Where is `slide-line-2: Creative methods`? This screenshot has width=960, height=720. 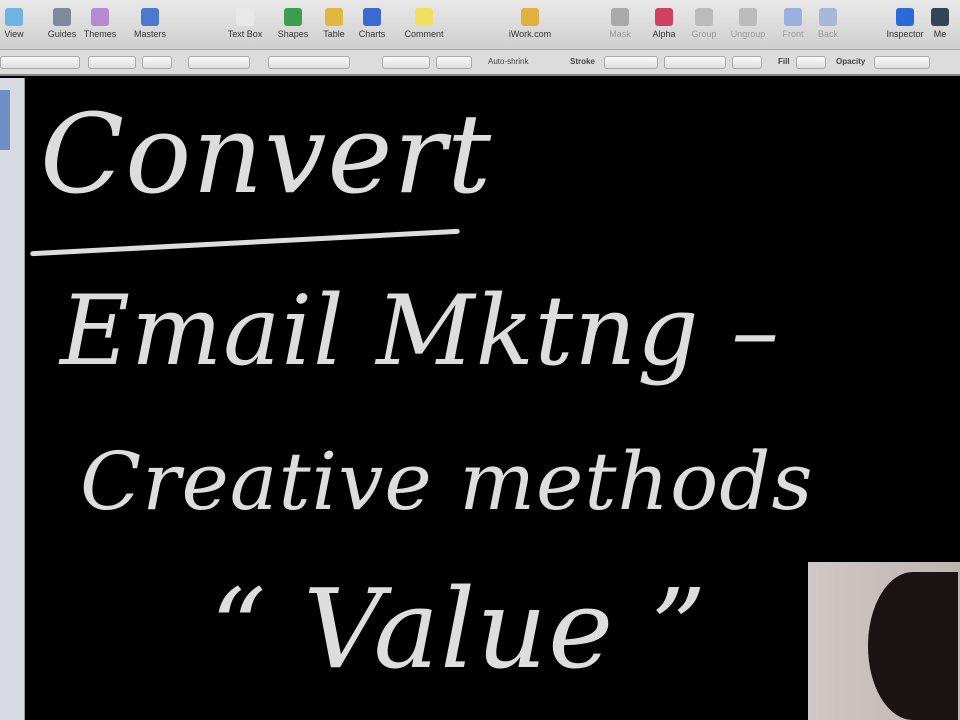
slide-line-2: Creative methods is located at coordinates (447, 481).